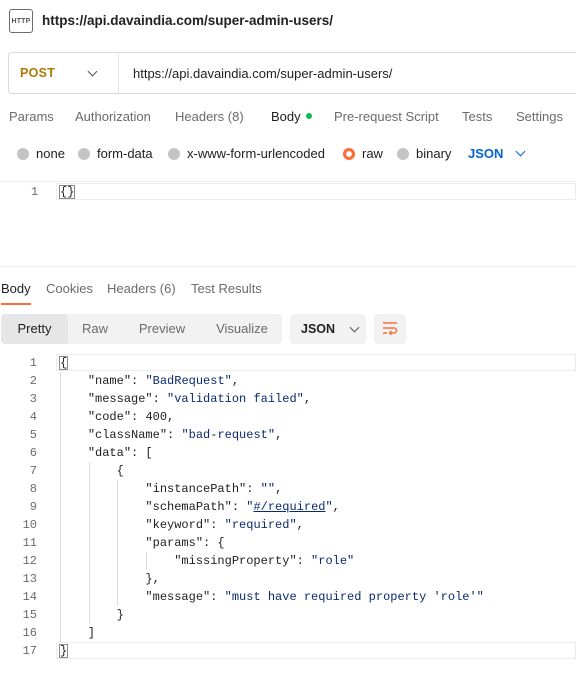 This screenshot has height=680, width=576. Describe the element at coordinates (123, 543) in the screenshot. I see `code-line: 11 "params": {` at that location.